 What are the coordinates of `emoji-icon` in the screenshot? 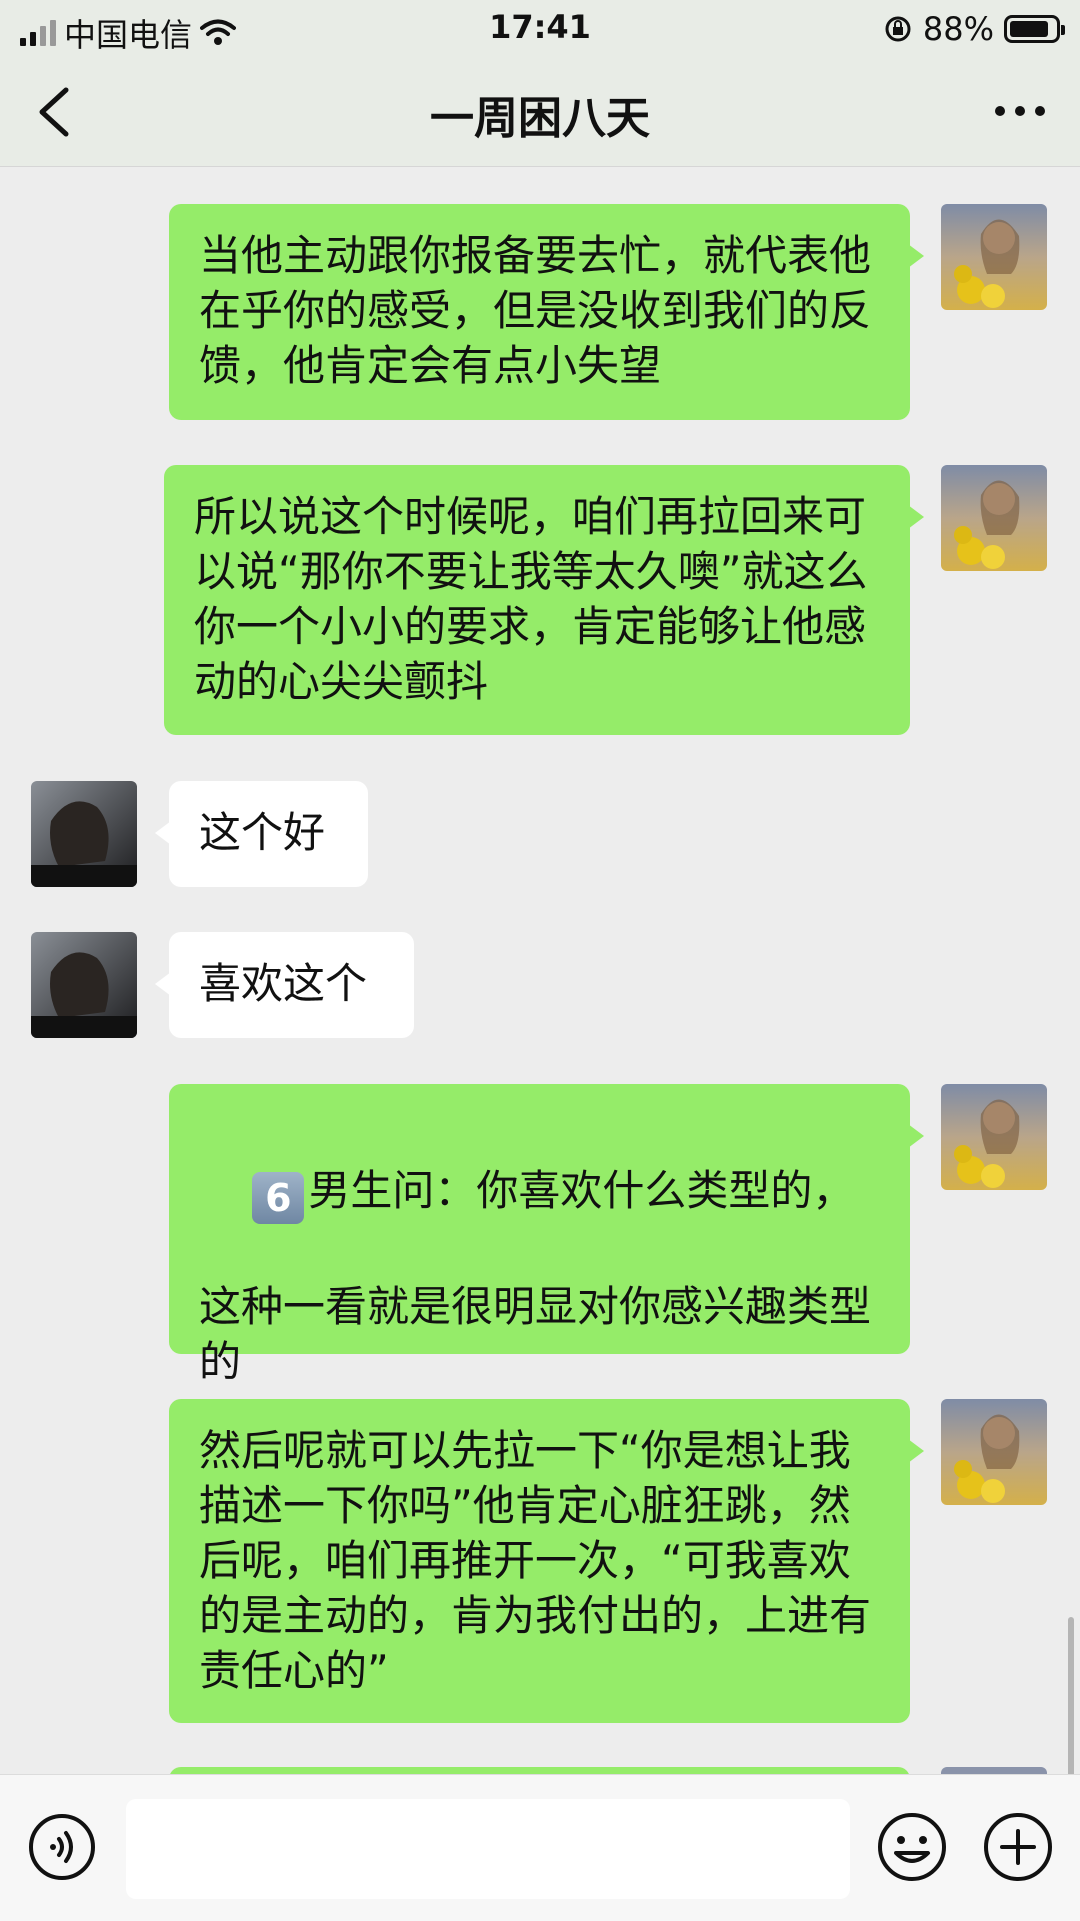 It's located at (912, 1847).